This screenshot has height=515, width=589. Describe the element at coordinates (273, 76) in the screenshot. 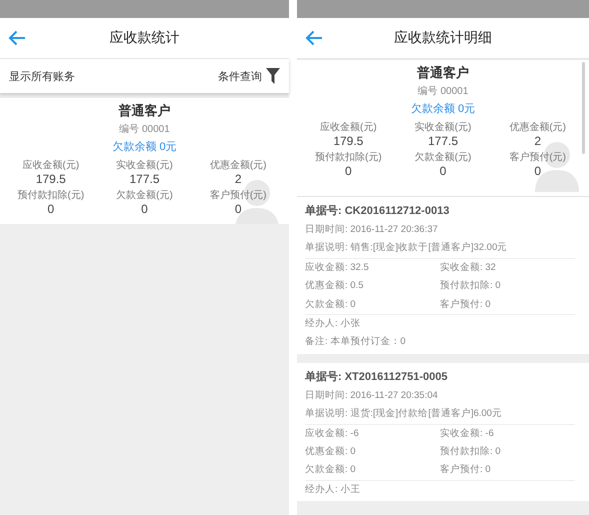

I see `filter-icon` at that location.